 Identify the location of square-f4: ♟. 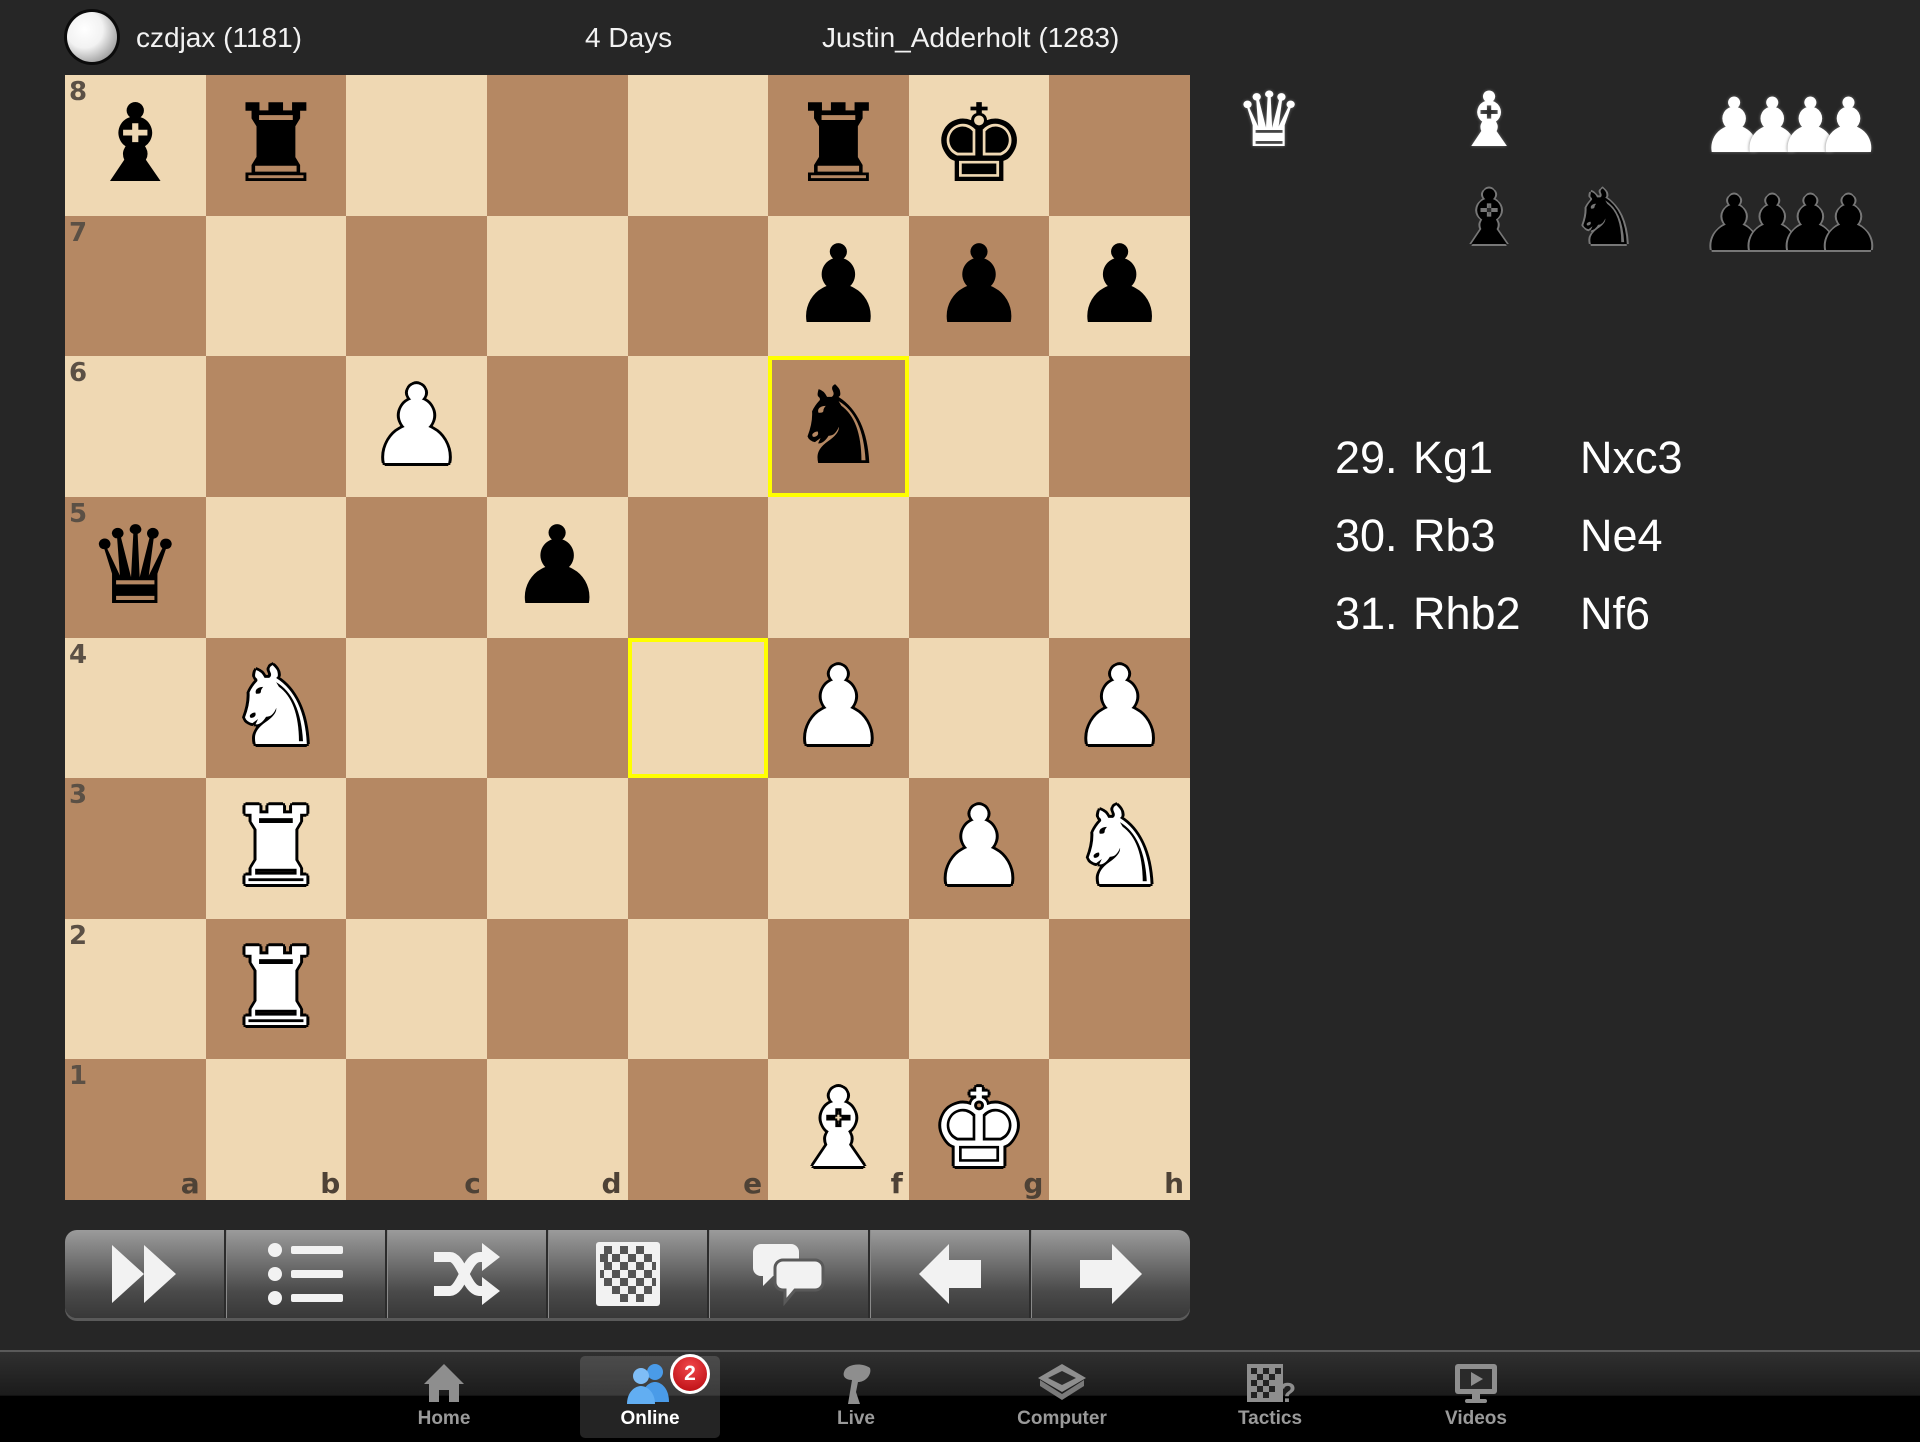
(838, 708).